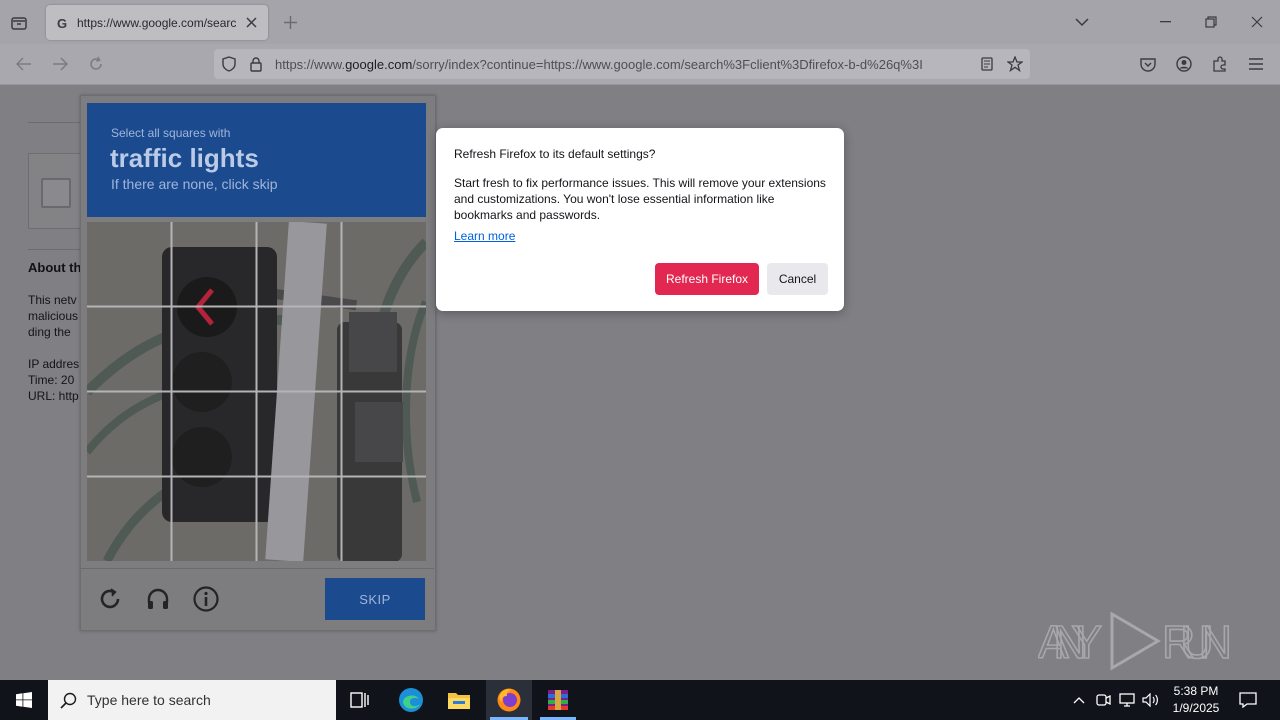  What do you see at coordinates (256, 391) in the screenshot?
I see `captcha-image-grid` at bounding box center [256, 391].